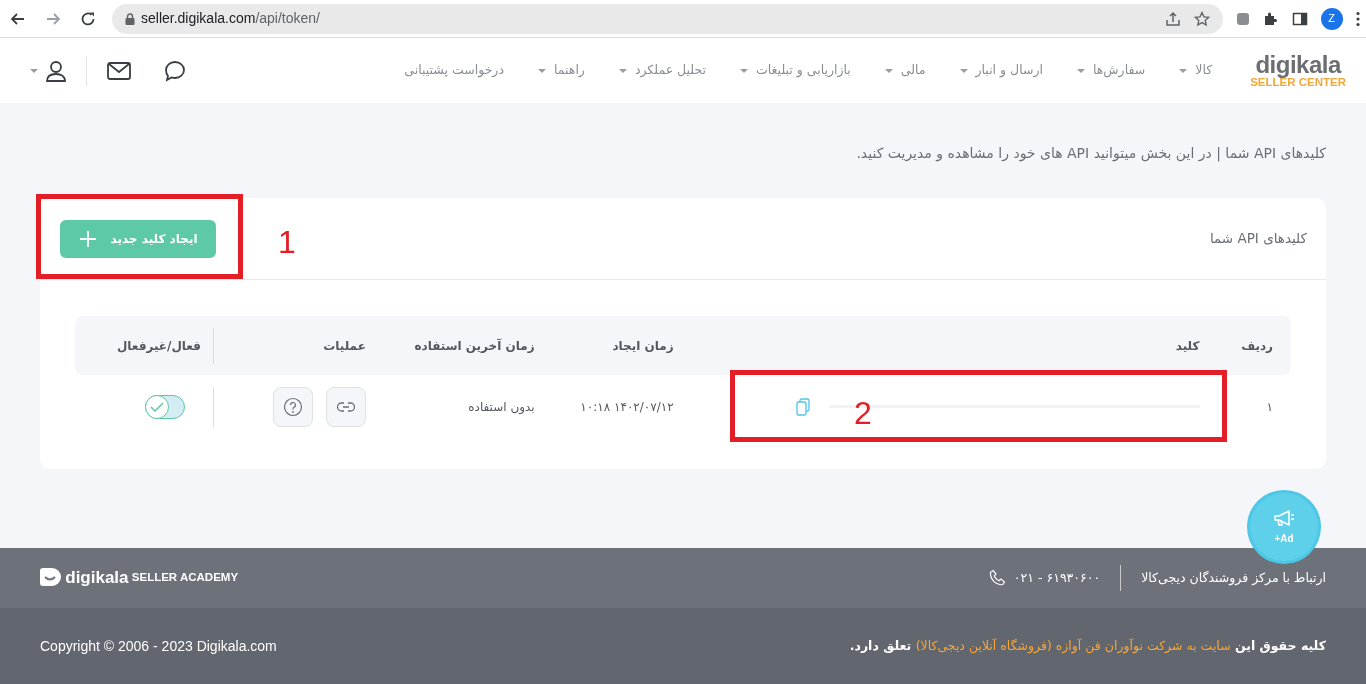 Image resolution: width=1366 pixels, height=684 pixels. I want to click on nav-menu-item: ارسال و انبار, so click(1001, 70).